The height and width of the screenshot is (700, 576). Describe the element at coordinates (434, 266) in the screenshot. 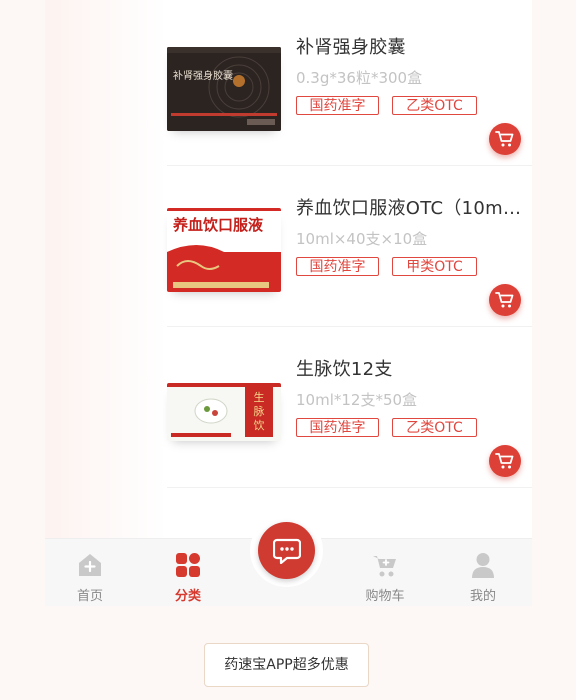

I see `tag-otc-class: 甲类OTC` at that location.